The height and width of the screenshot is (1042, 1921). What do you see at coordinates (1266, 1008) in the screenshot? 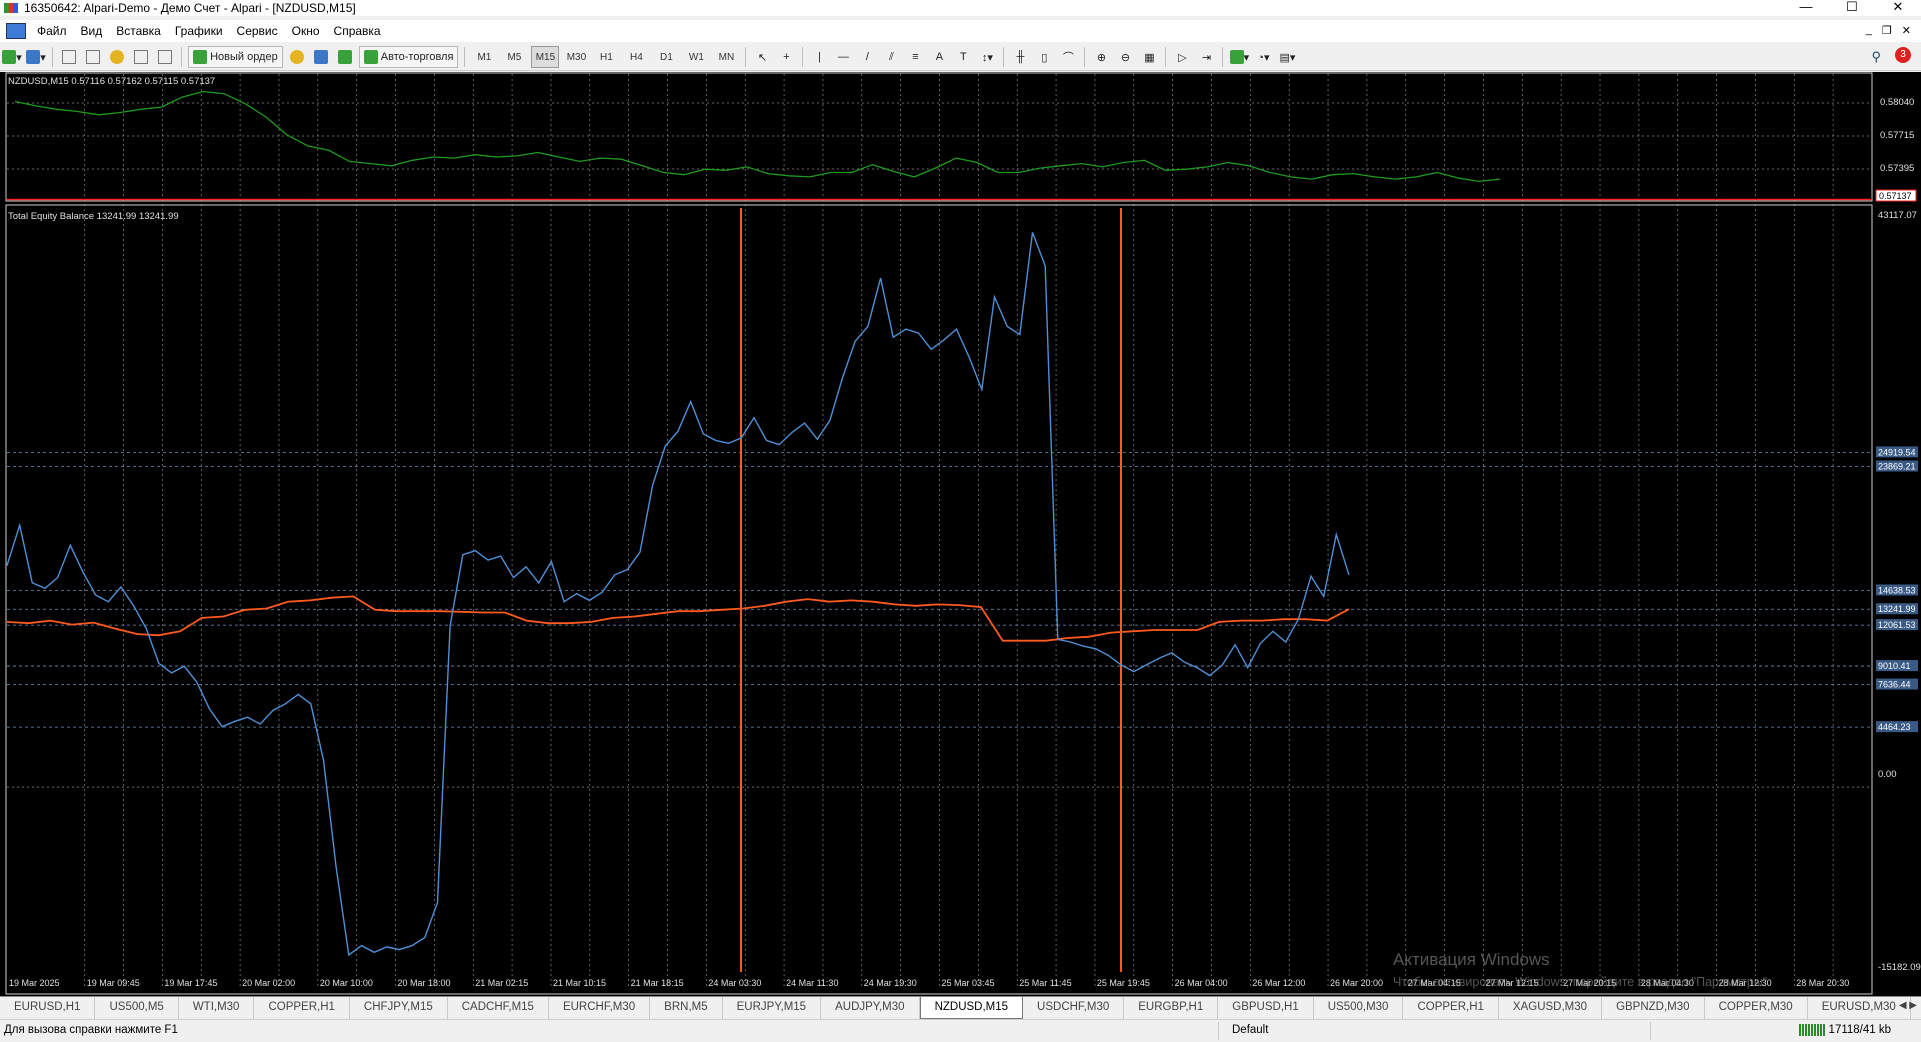
I see `chart-tab: GBPUSD,H1` at bounding box center [1266, 1008].